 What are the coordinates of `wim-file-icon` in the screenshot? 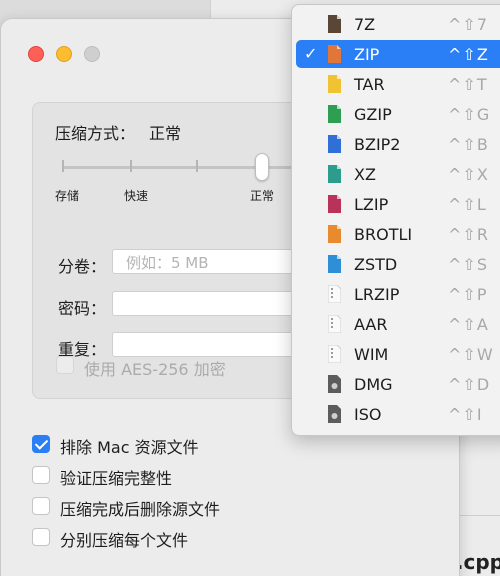 It's located at (334, 354).